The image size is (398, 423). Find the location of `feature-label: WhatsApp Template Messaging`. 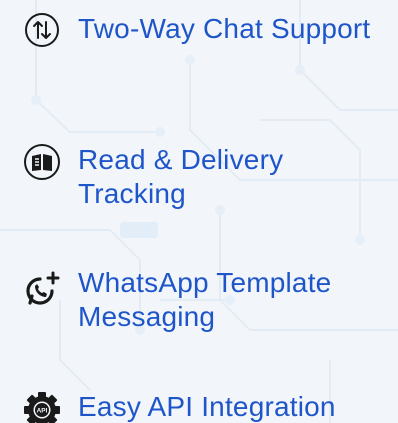

feature-label: WhatsApp Template Messaging is located at coordinates (205, 299).